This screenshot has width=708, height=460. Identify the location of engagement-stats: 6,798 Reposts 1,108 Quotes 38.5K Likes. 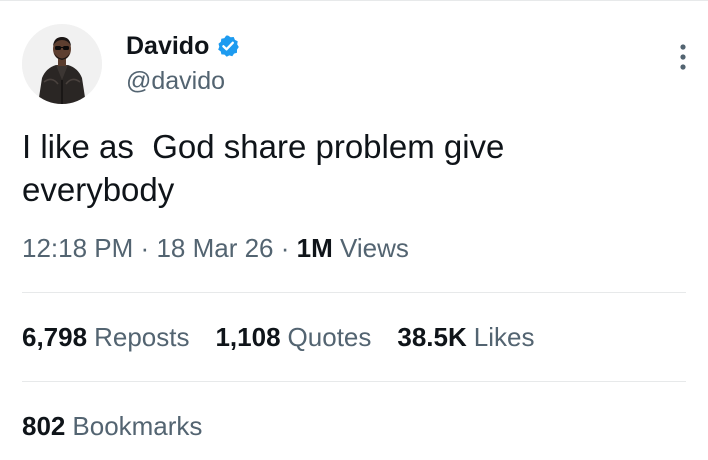
(291, 337).